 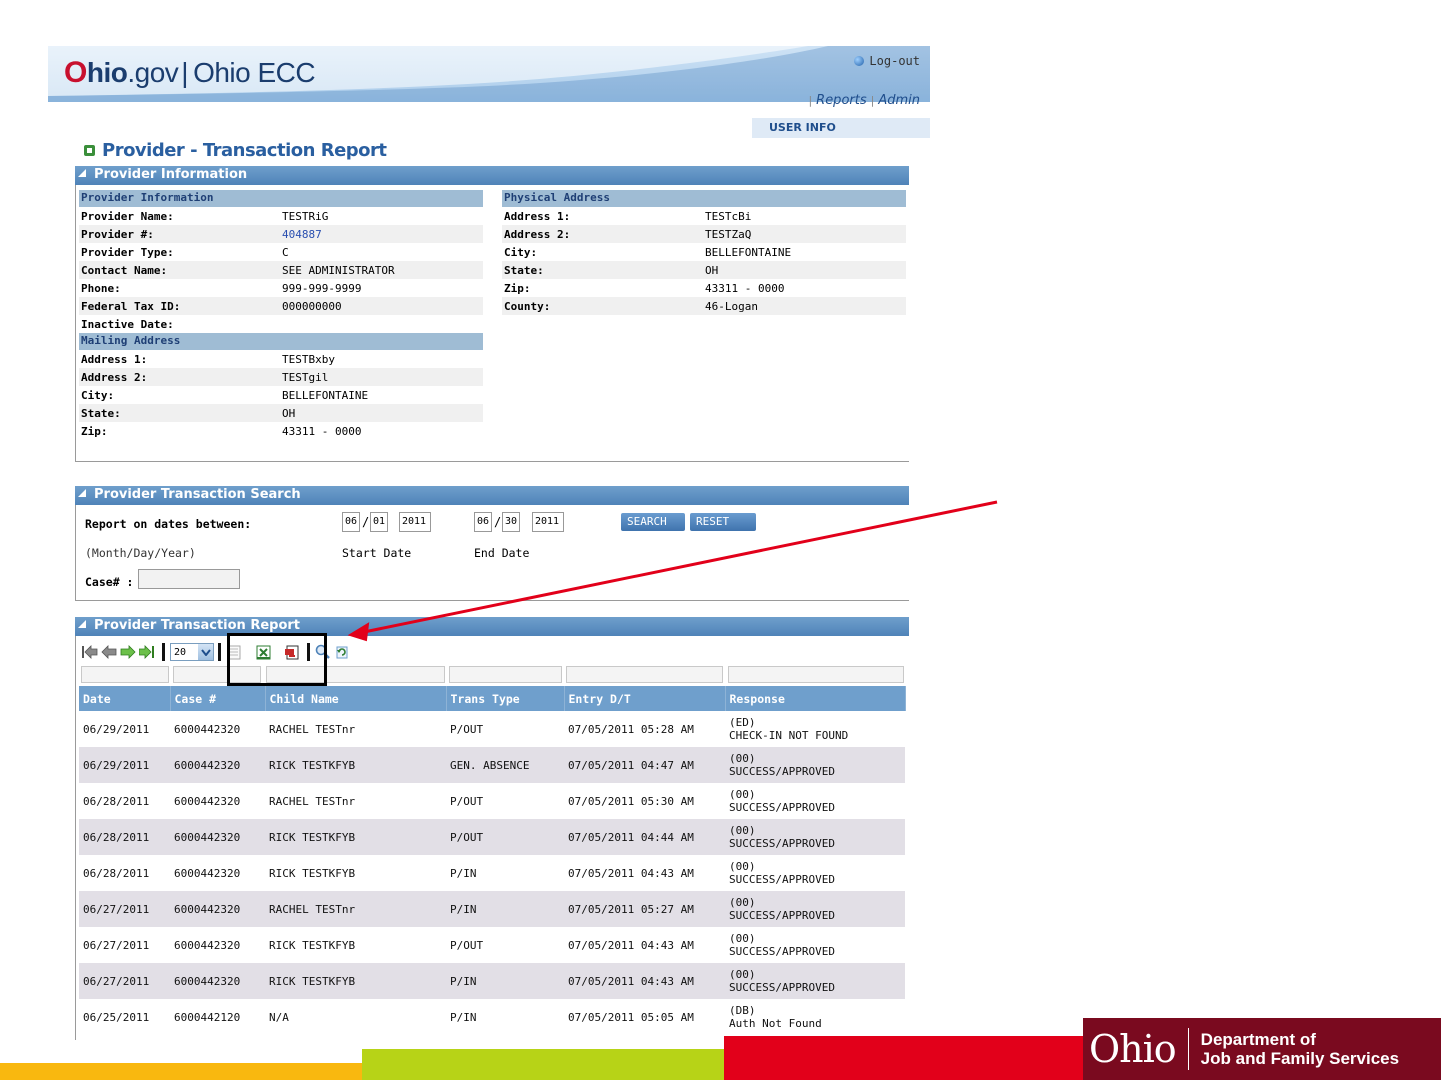 I want to click on logo-hio: hio, so click(x=107, y=72).